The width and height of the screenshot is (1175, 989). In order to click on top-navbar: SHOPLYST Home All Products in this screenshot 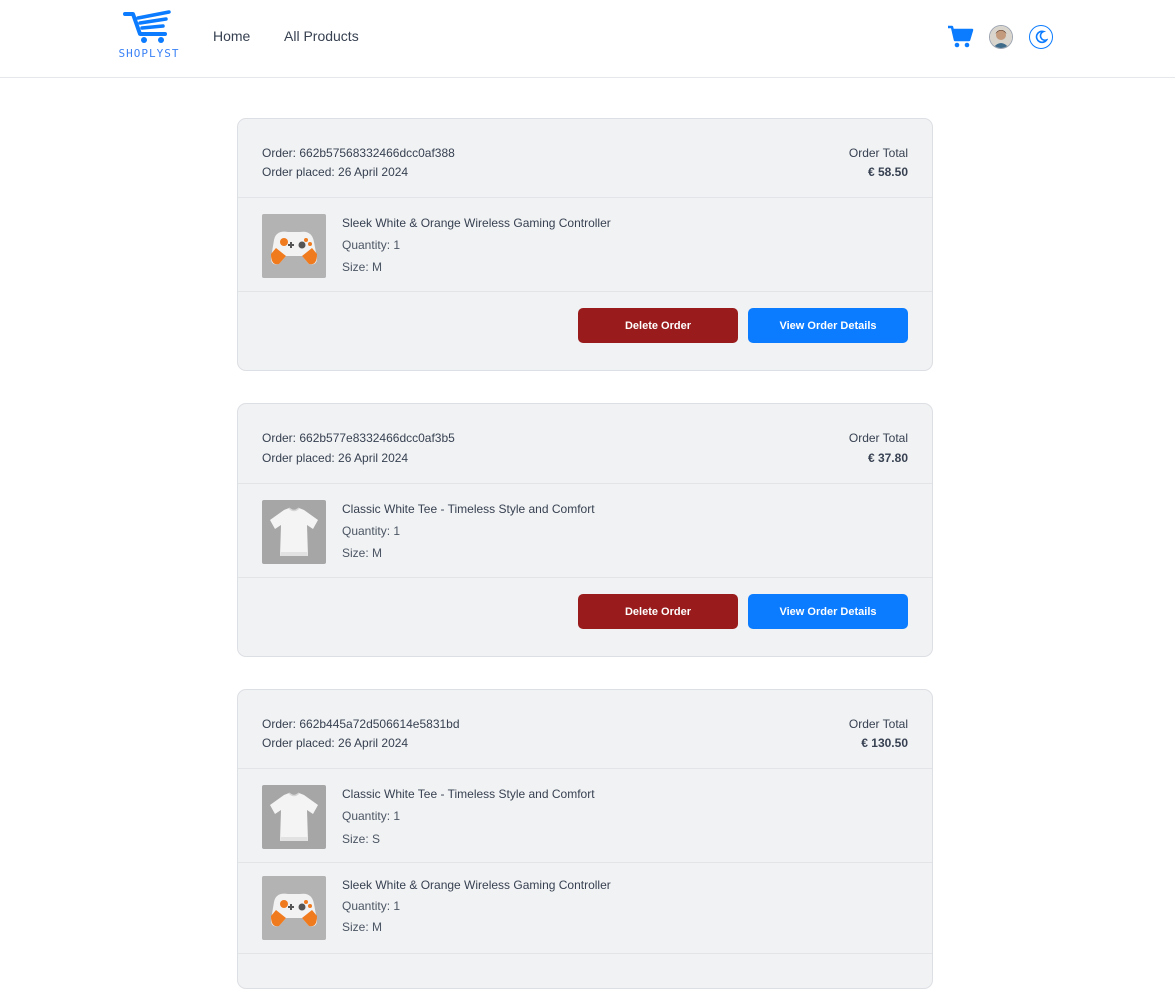, I will do `click(587, 39)`.